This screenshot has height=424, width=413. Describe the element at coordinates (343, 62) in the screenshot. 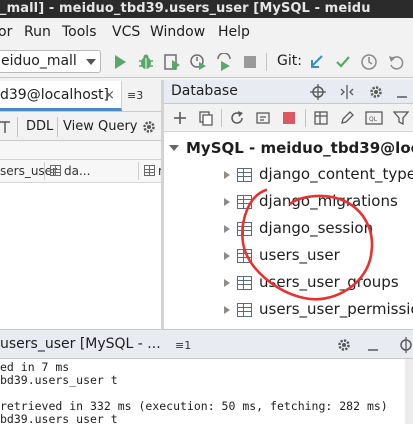

I see `git-commit-icon` at that location.